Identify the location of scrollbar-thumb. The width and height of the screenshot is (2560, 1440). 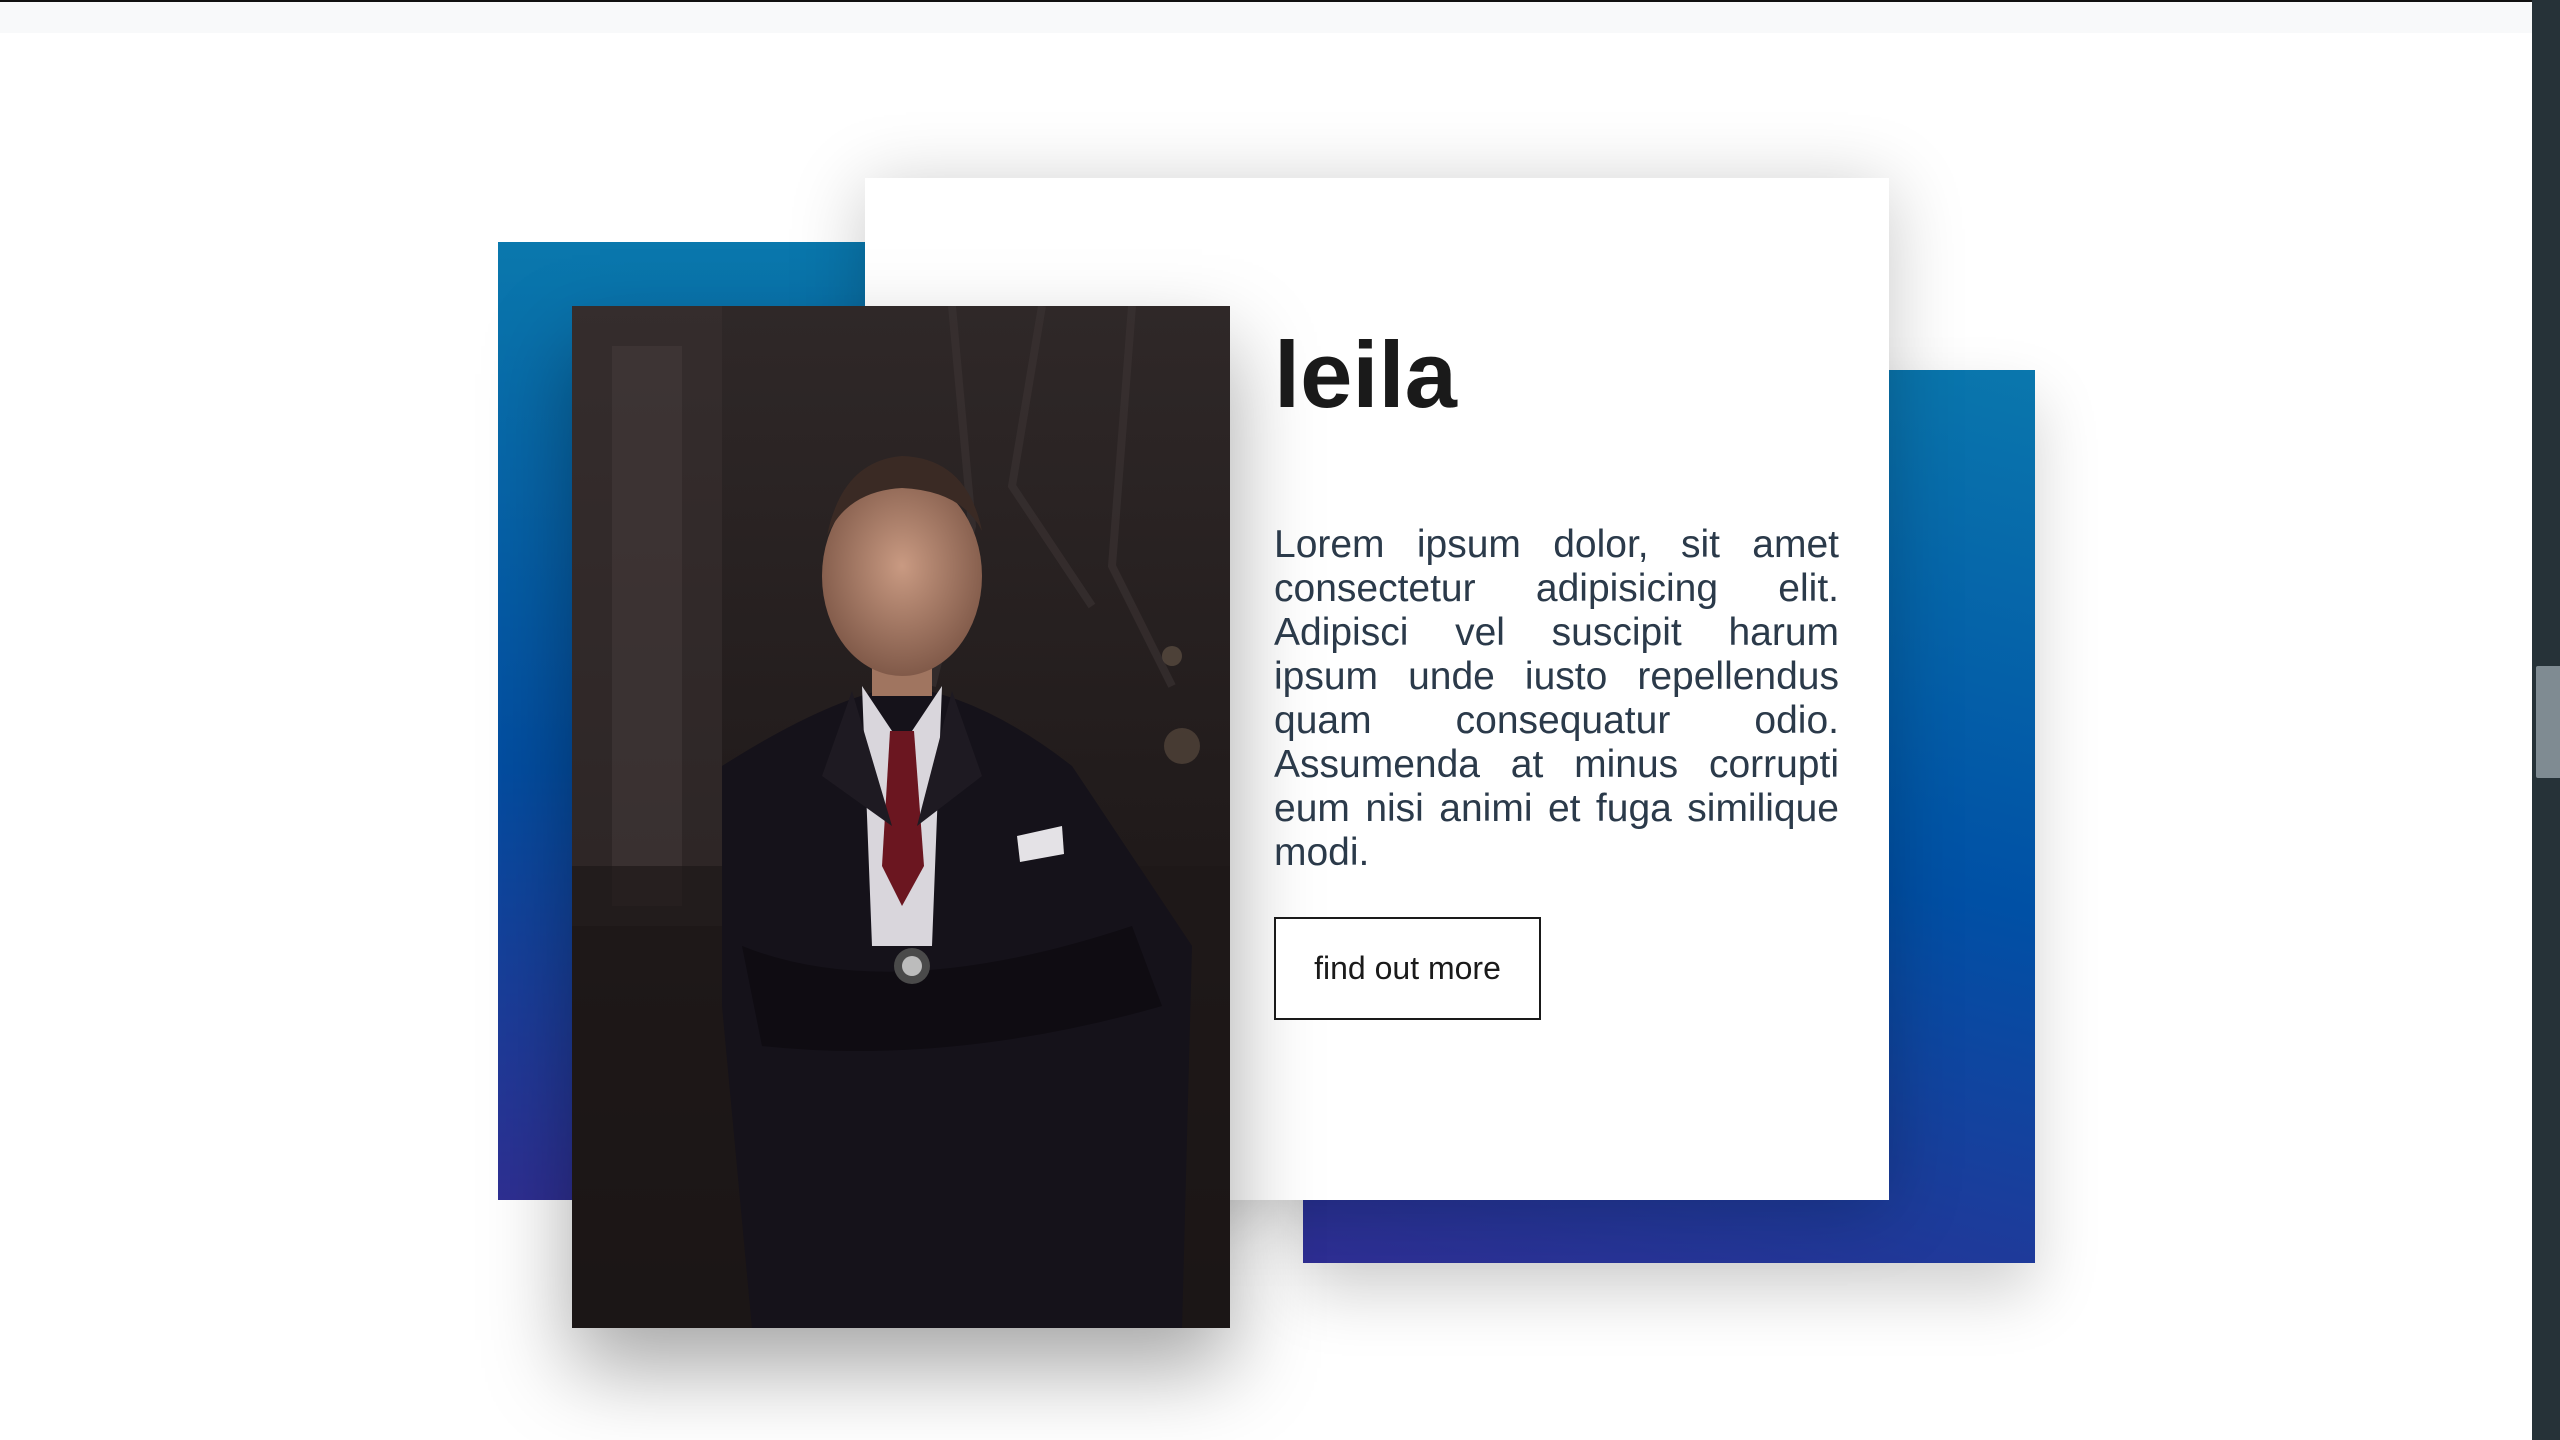
(2548, 722).